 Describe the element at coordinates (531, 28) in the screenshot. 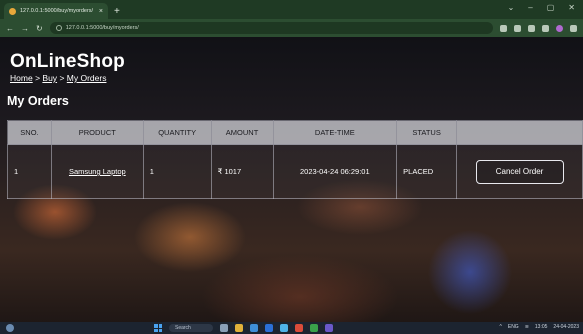

I see `extension-icon` at that location.